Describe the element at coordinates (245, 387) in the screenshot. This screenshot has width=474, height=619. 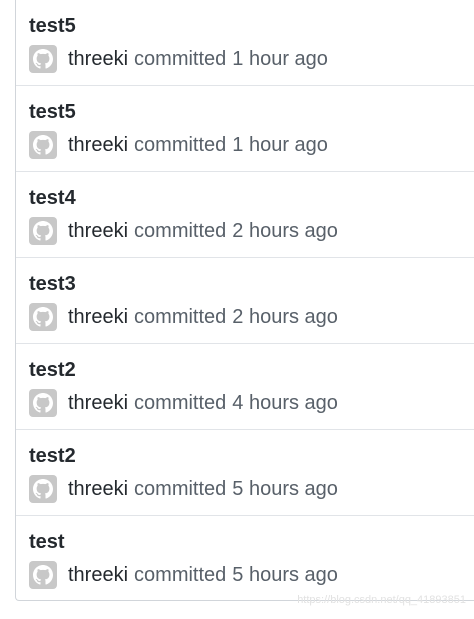
I see `commit-item: test2 threeki committed 4 hours ago` at that location.